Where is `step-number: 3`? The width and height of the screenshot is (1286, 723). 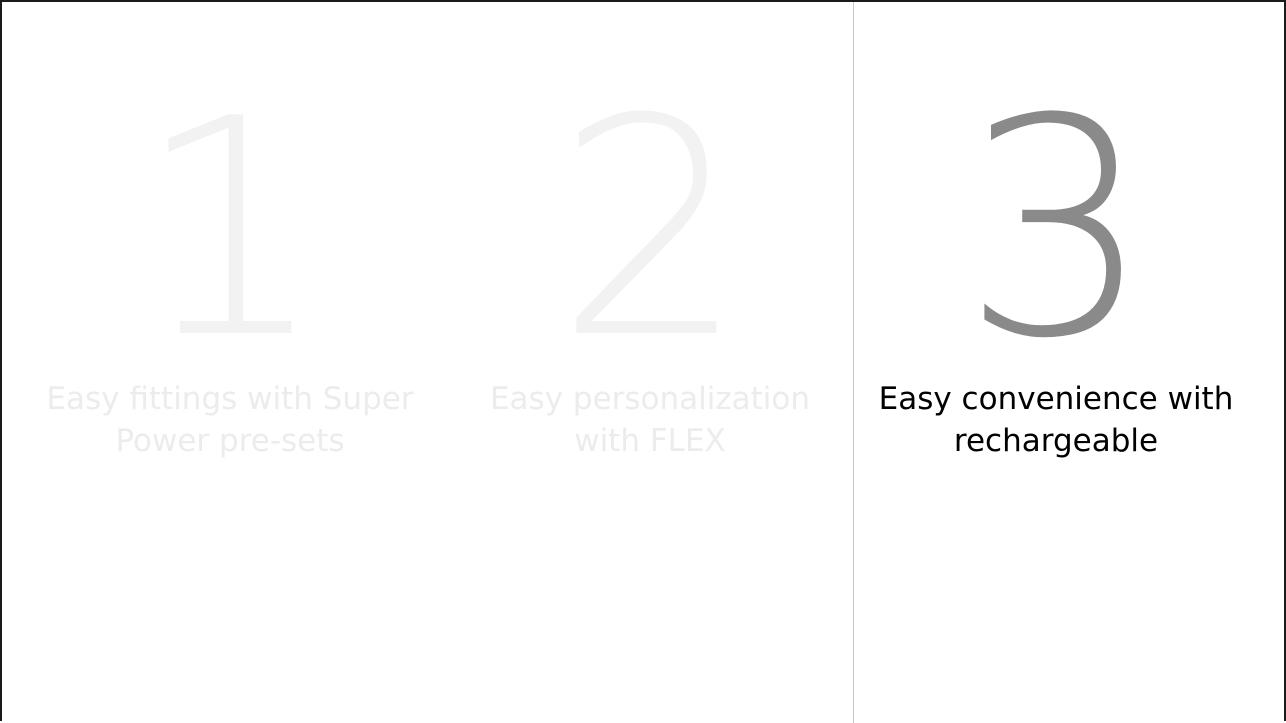
step-number: 3 is located at coordinates (1057, 229).